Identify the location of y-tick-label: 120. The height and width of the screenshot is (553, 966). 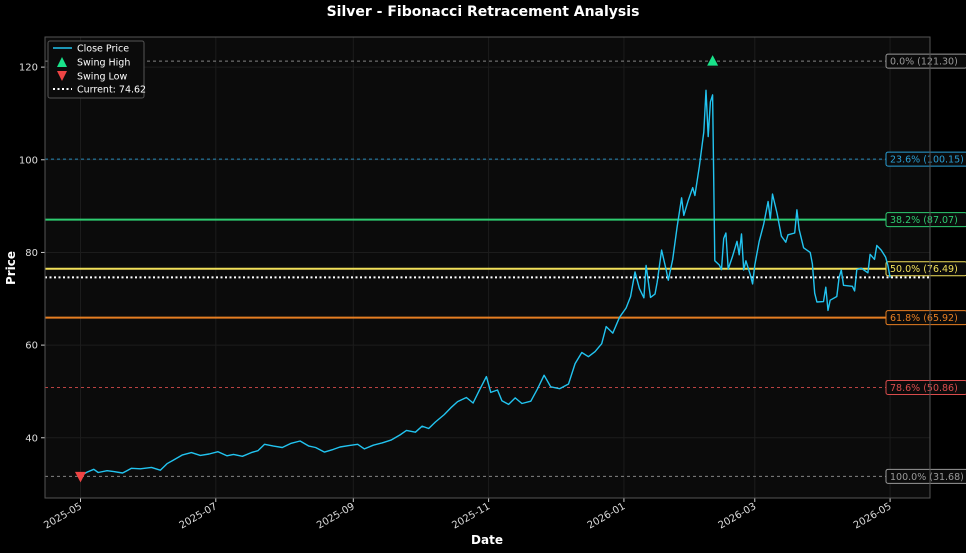
(28, 68).